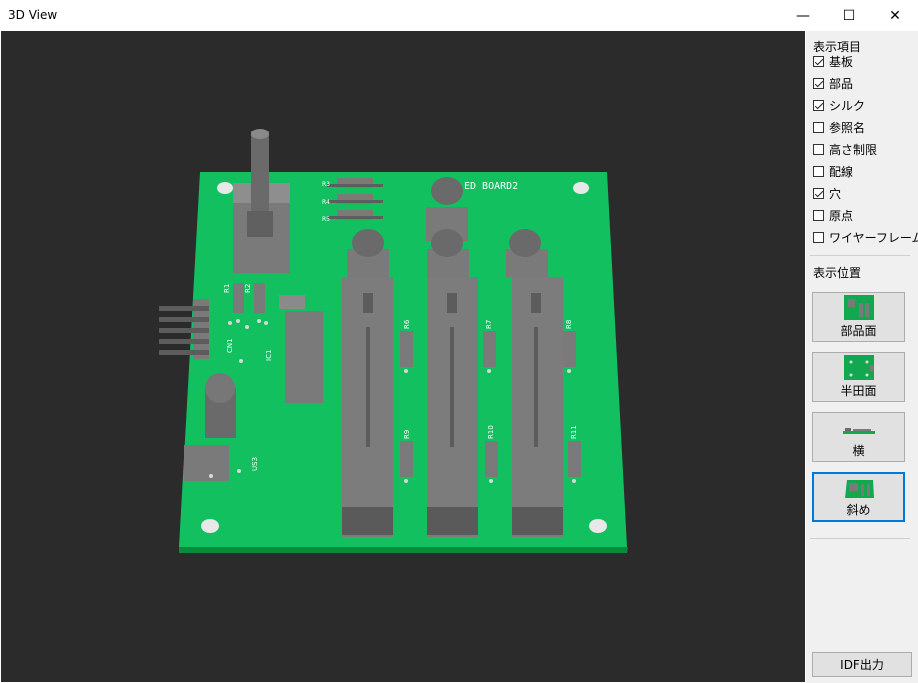  I want to click on checkbox-reference-name-label: 参照名, so click(847, 127).